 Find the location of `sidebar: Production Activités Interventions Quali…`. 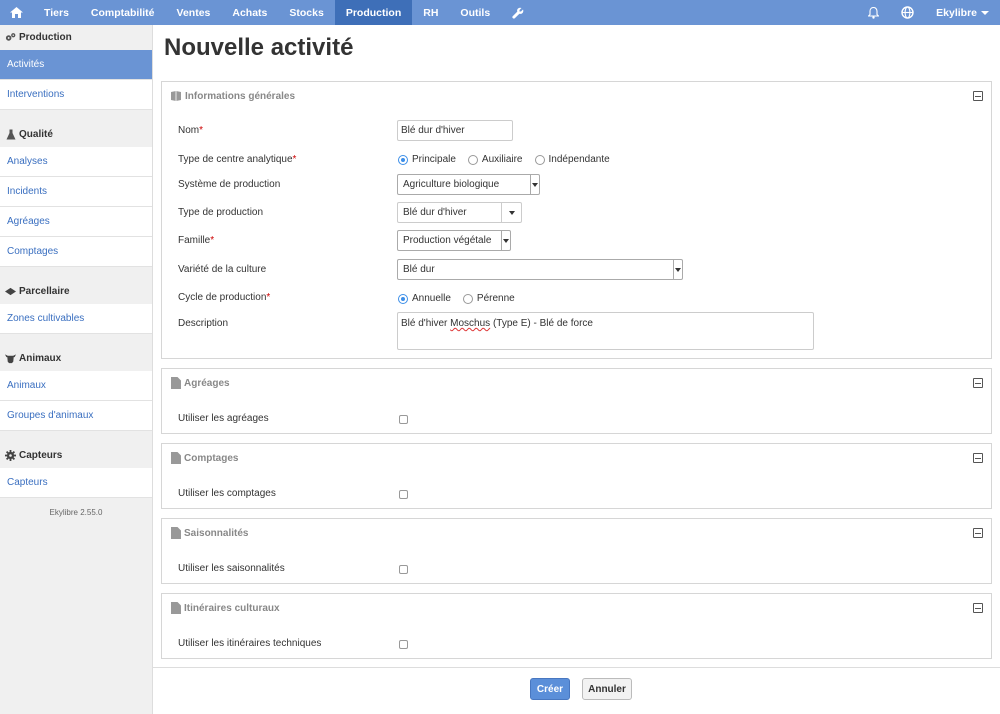

sidebar: Production Activités Interventions Quali… is located at coordinates (76, 369).